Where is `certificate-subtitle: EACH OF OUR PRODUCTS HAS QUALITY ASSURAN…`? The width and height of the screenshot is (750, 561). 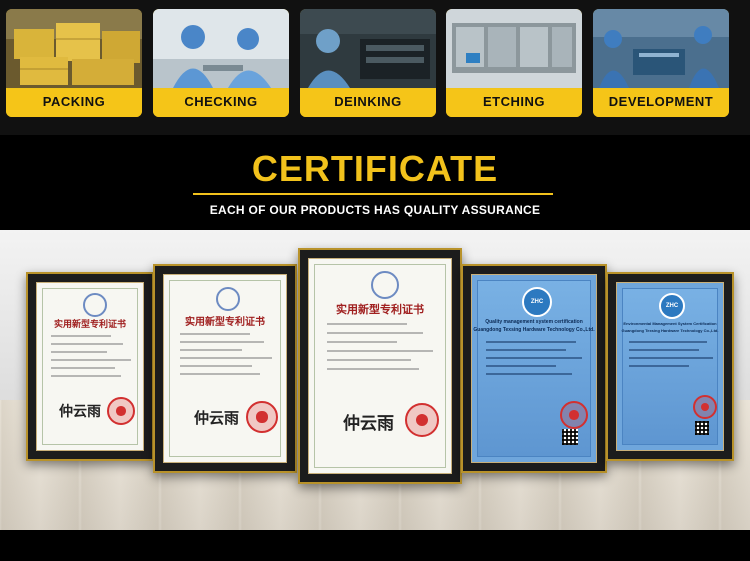
certificate-subtitle: EACH OF OUR PRODUCTS HAS QUALITY ASSURAN… is located at coordinates (375, 210).